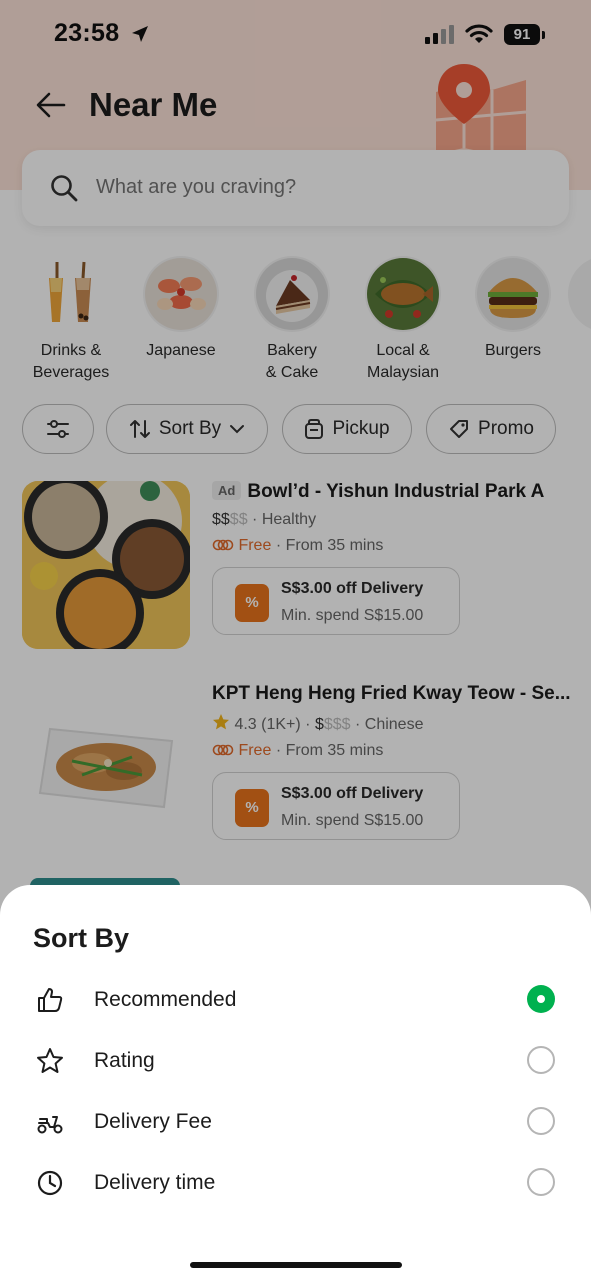 This screenshot has height=1280, width=591. Describe the element at coordinates (295, 1123) in the screenshot. I see `sort-option-delivery-fee: Delivery Fee` at that location.